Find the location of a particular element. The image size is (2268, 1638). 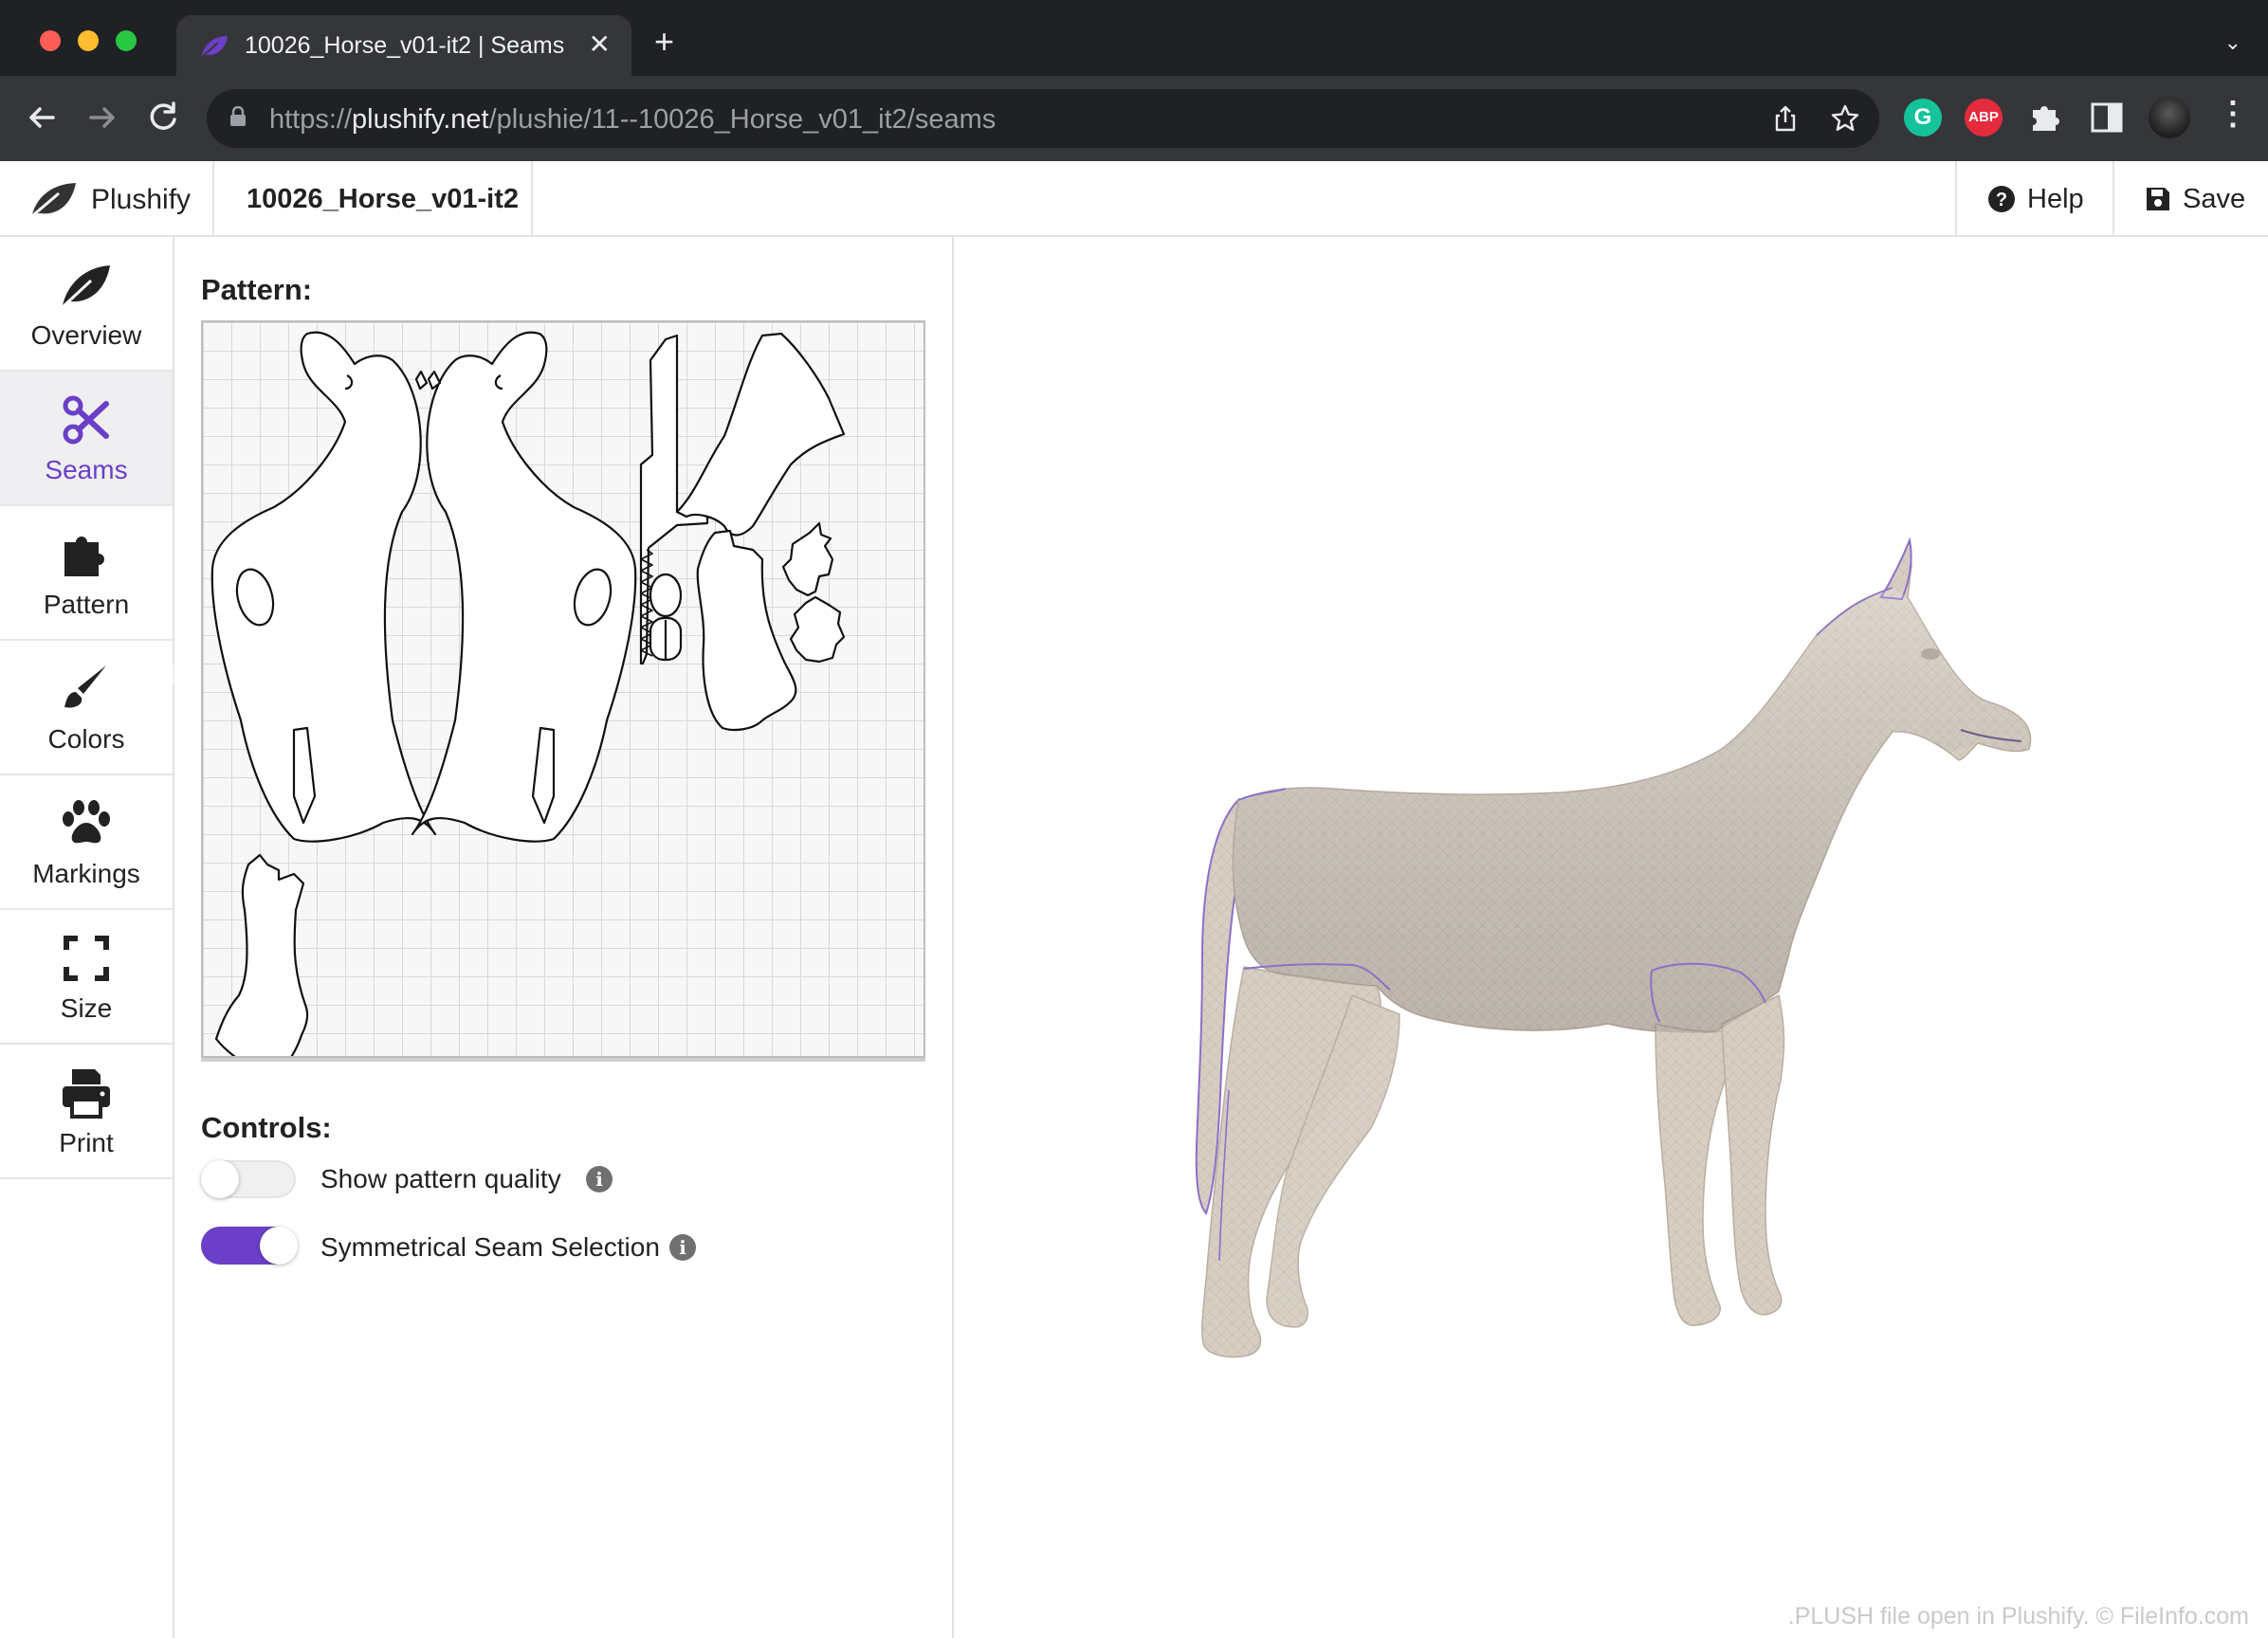

pattern-preview is located at coordinates (563, 689).